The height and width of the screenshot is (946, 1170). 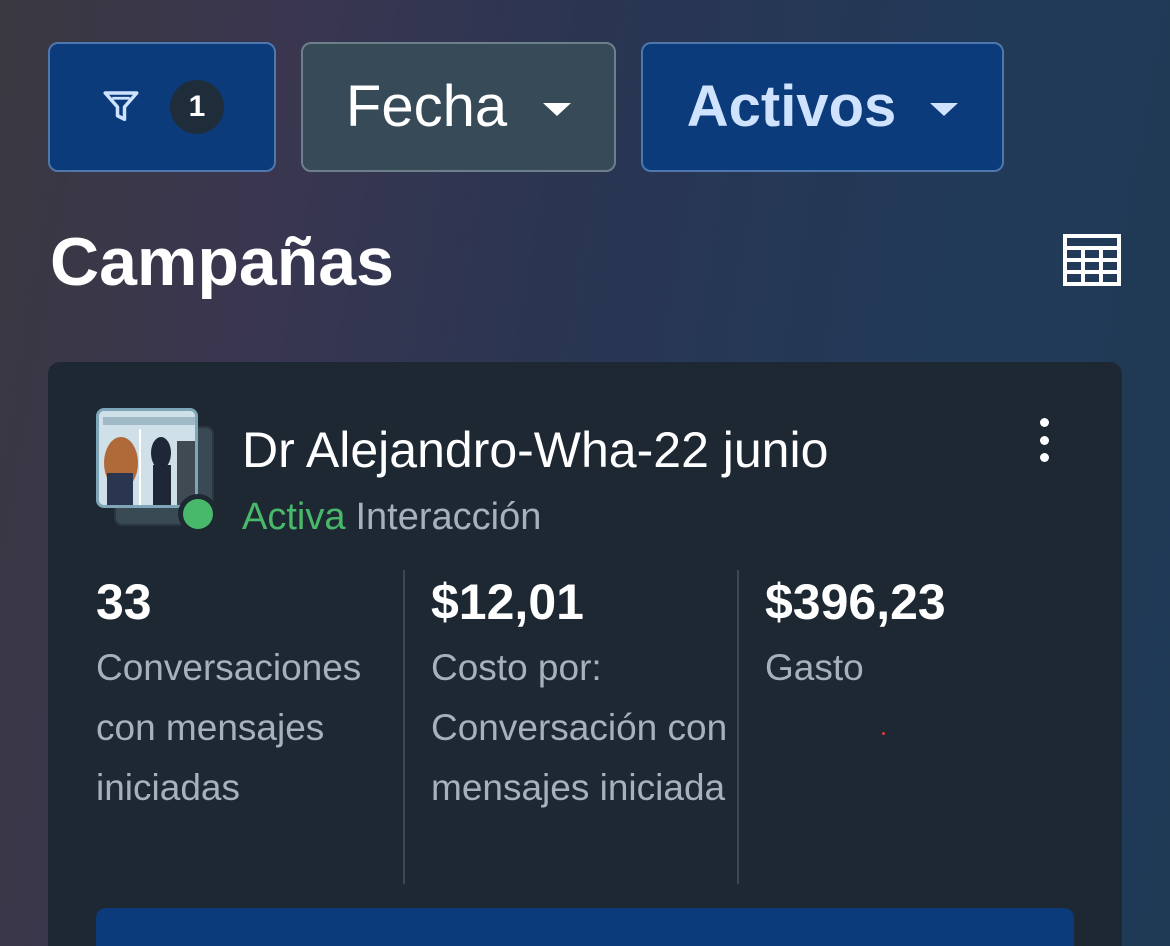 I want to click on filter-button: 1, so click(x=162, y=107).